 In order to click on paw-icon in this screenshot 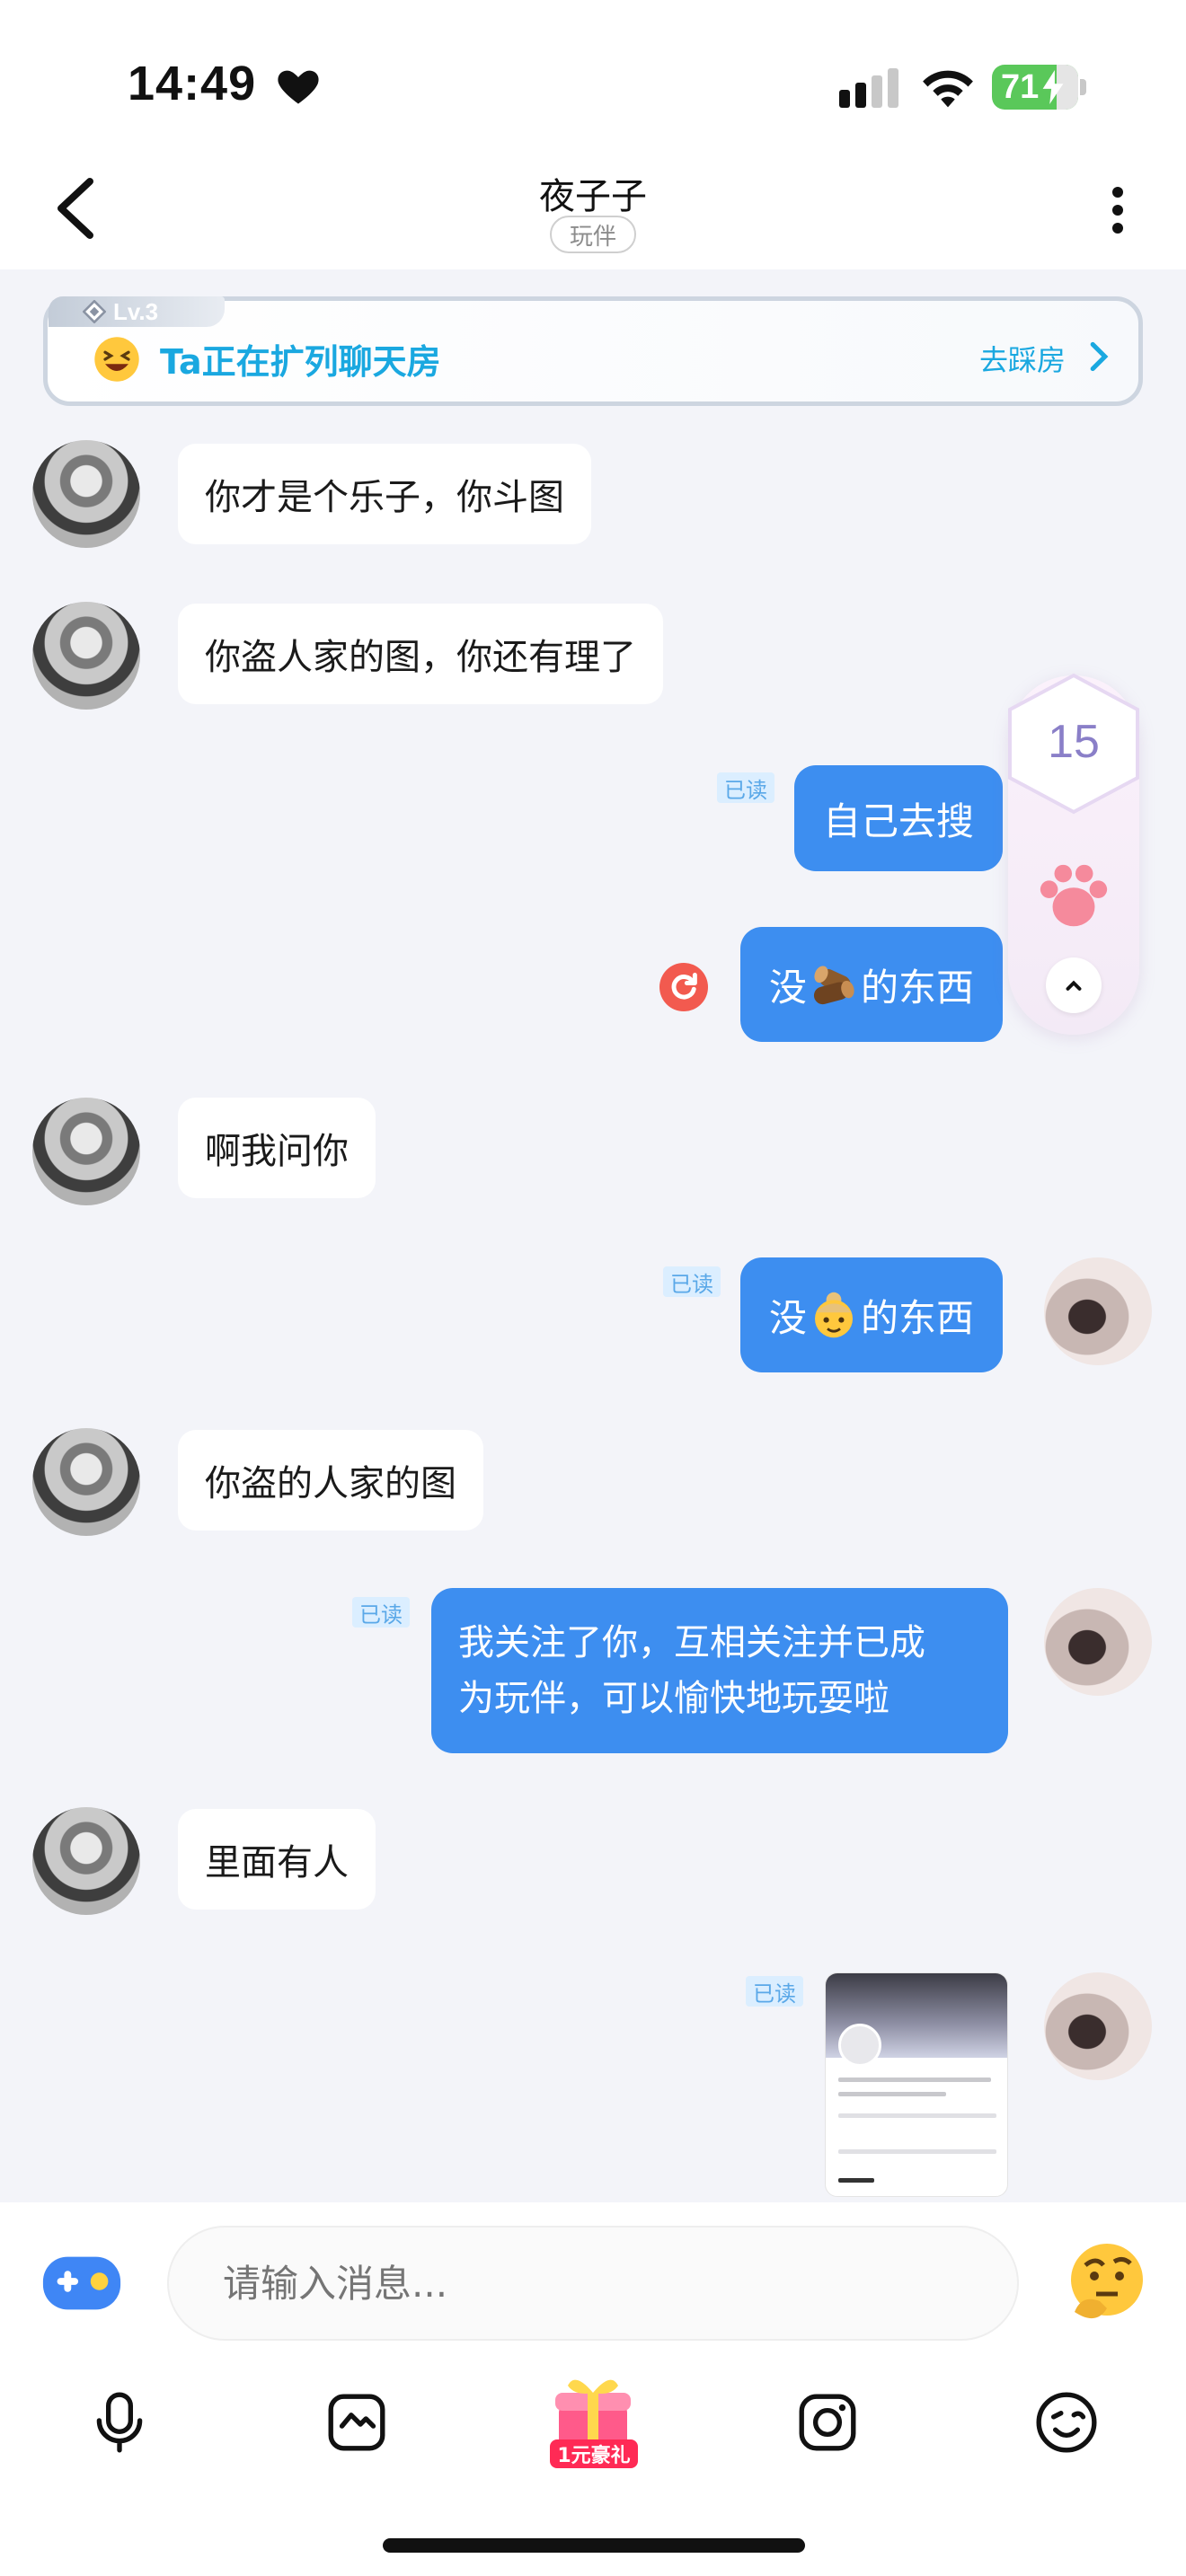, I will do `click(1073, 896)`.